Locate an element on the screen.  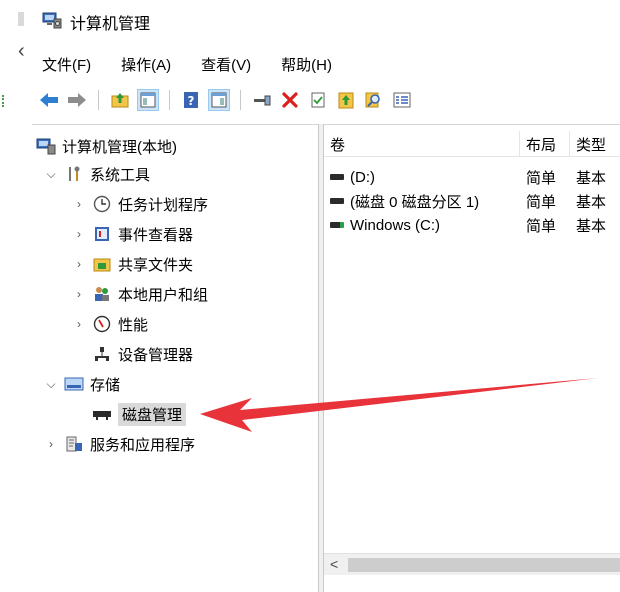
tree-label: 本地用户和组 is located at coordinates (163, 295).